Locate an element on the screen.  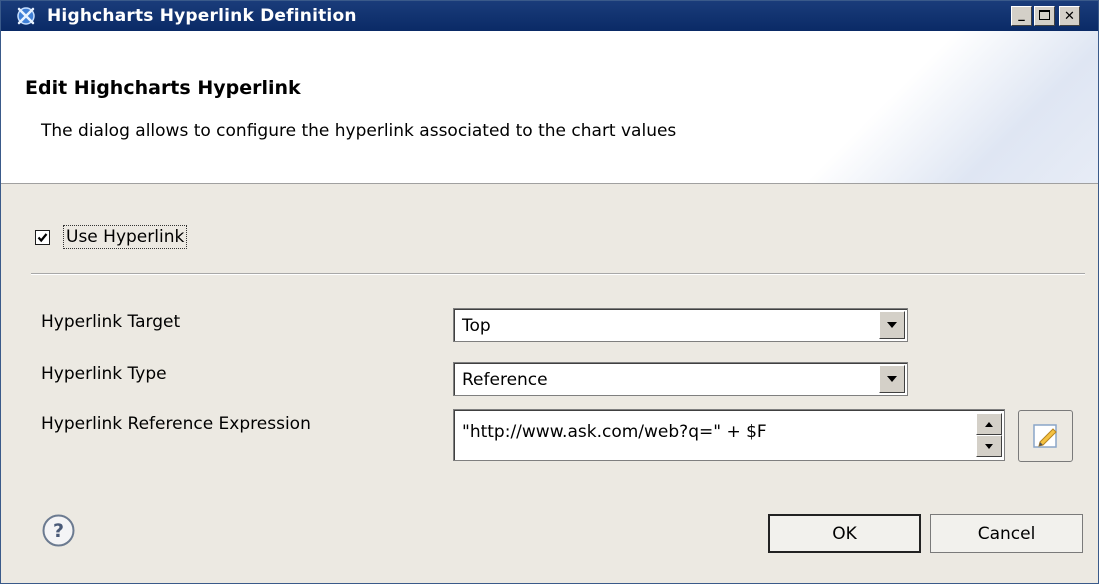
close-icon: ✕ is located at coordinates (1069, 16).